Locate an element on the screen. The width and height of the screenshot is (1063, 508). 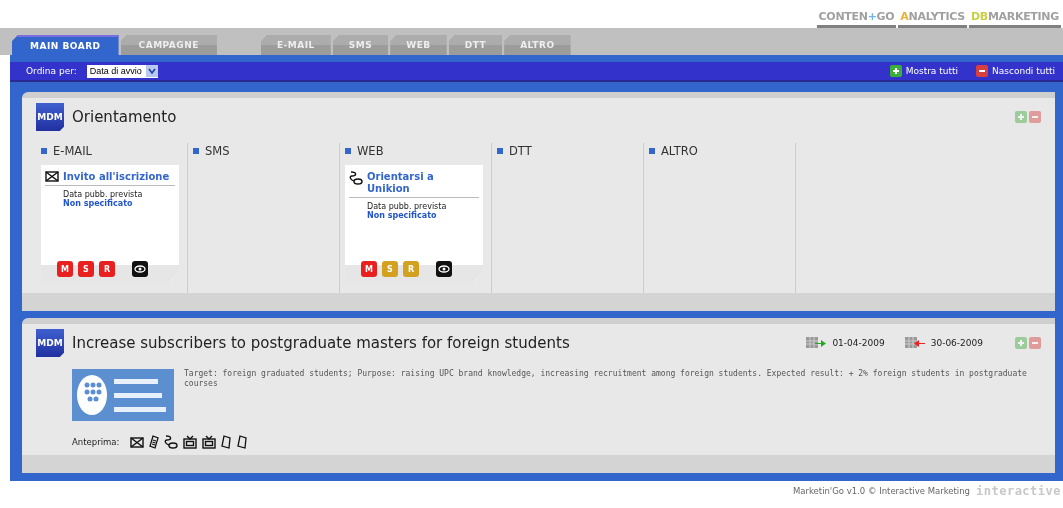
dropdown-arrow-icon is located at coordinates (151, 71).